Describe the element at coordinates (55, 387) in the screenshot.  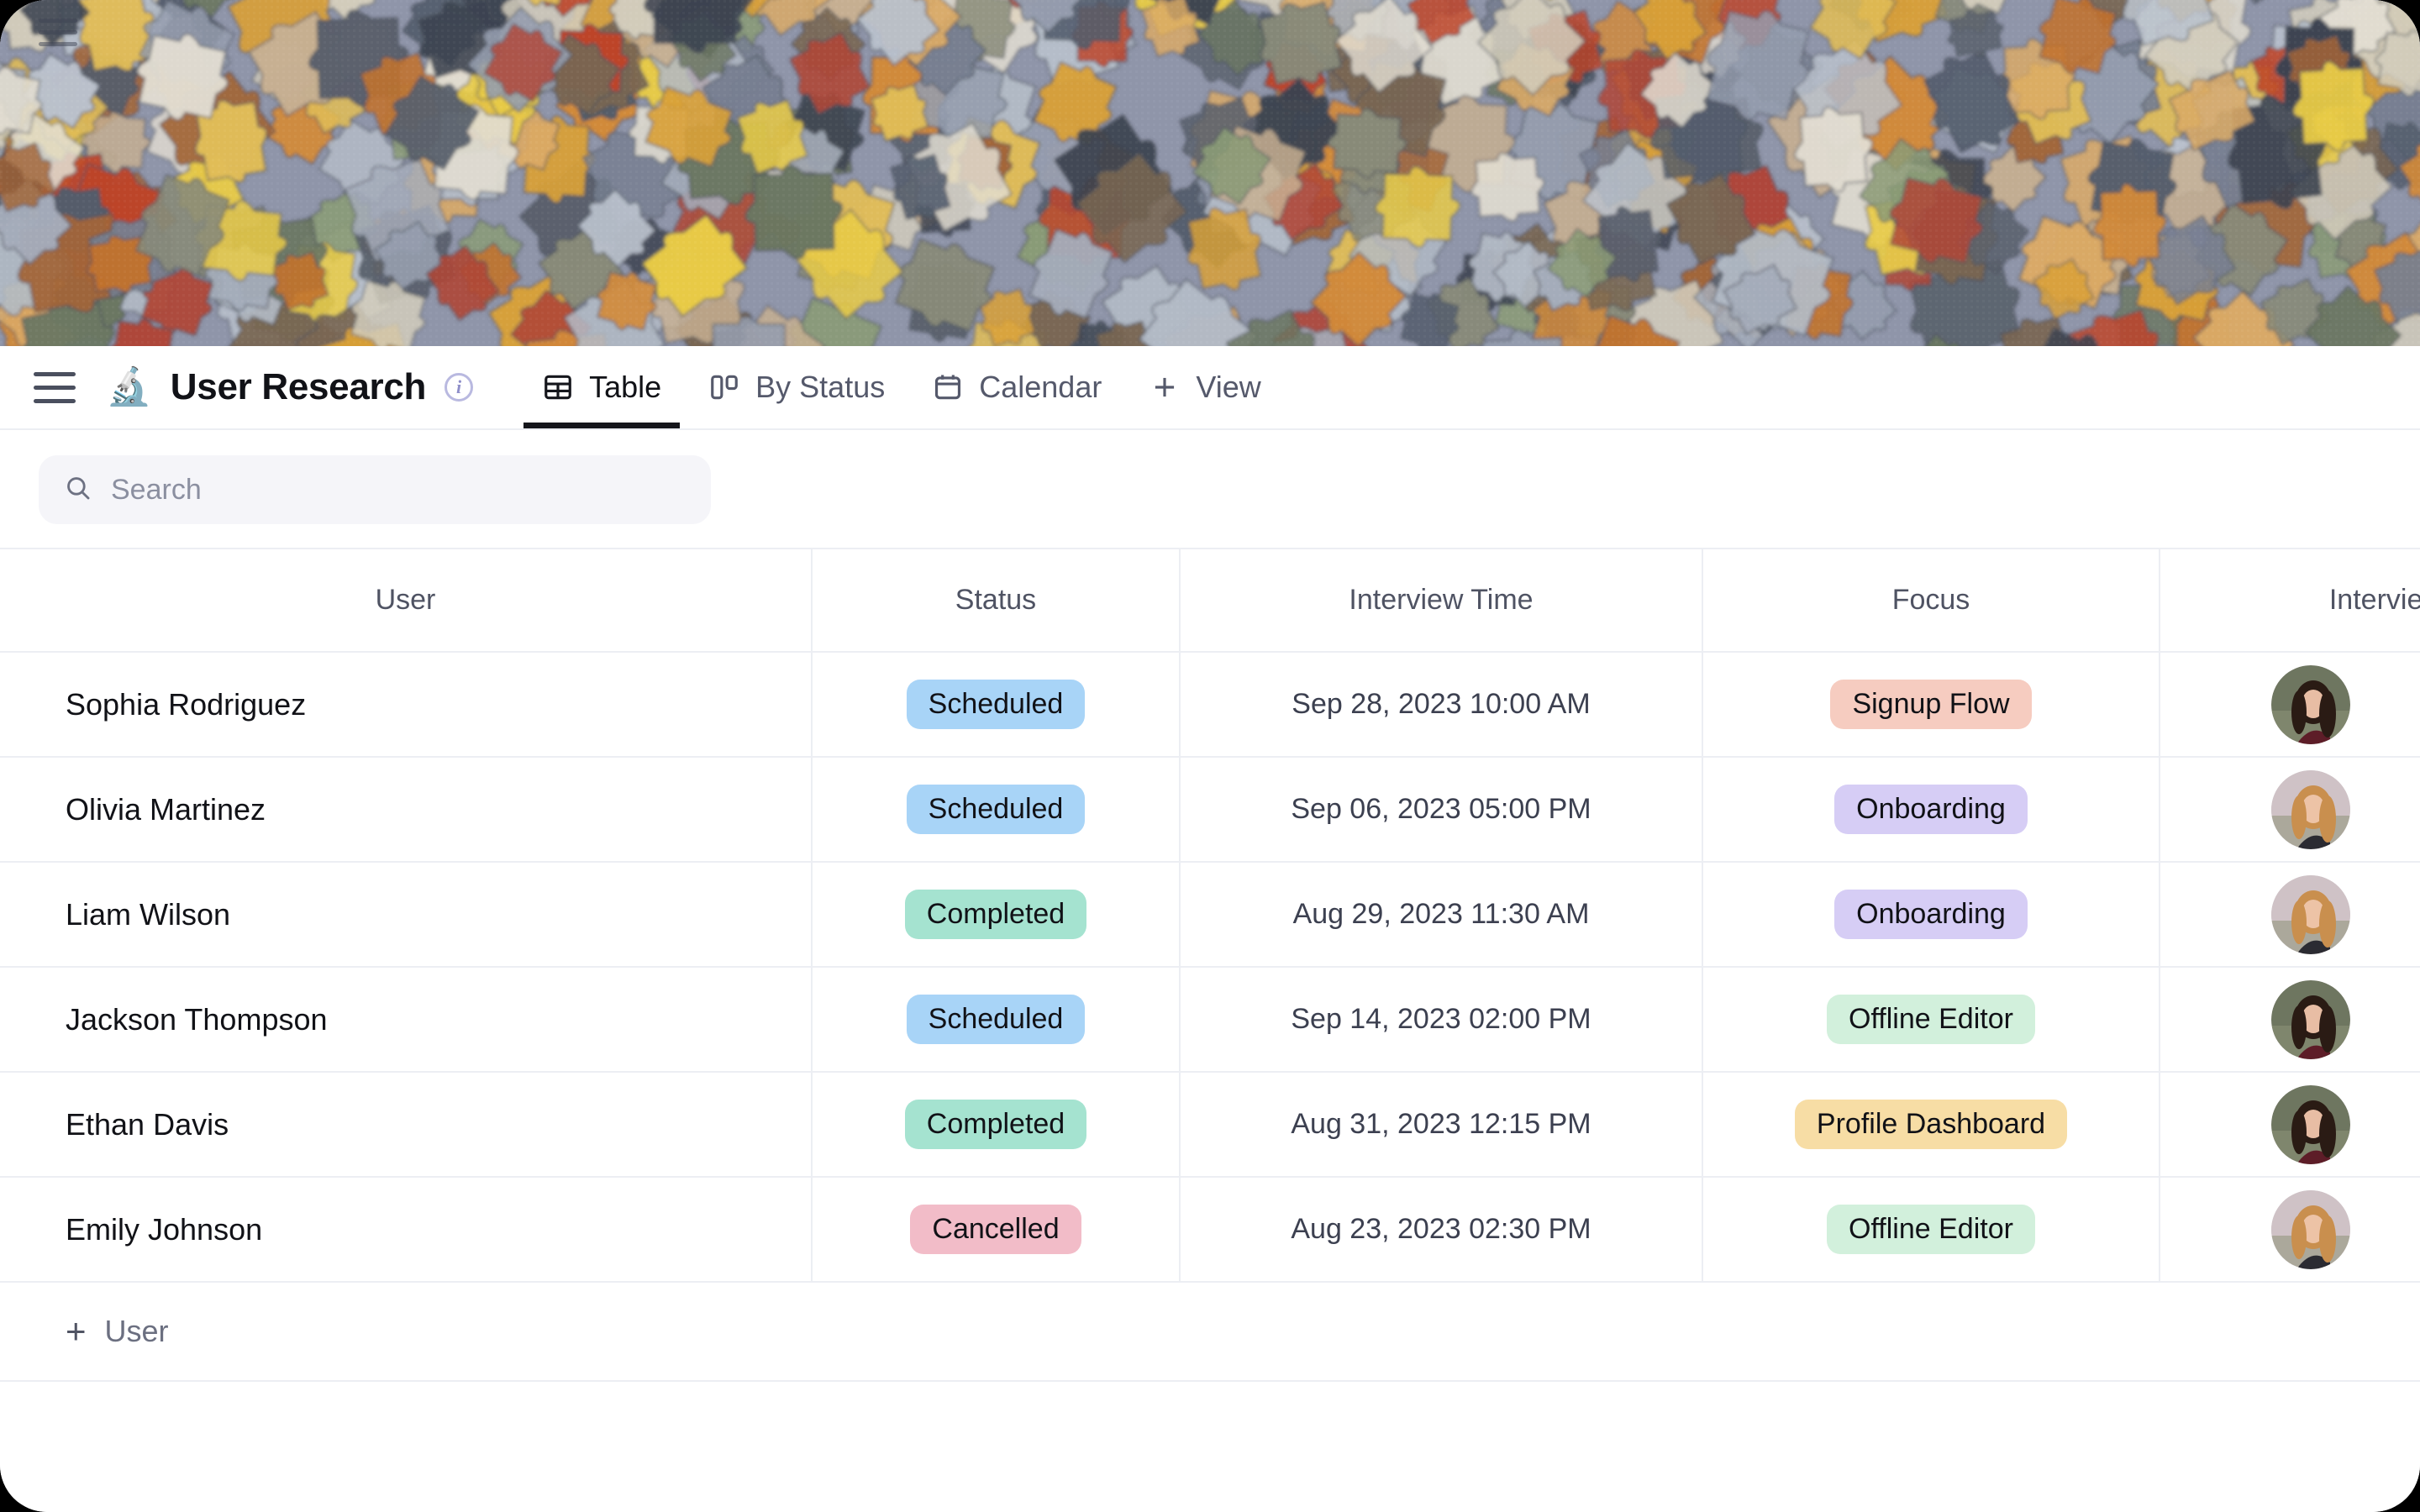
I see `hamburger-menu-icon` at that location.